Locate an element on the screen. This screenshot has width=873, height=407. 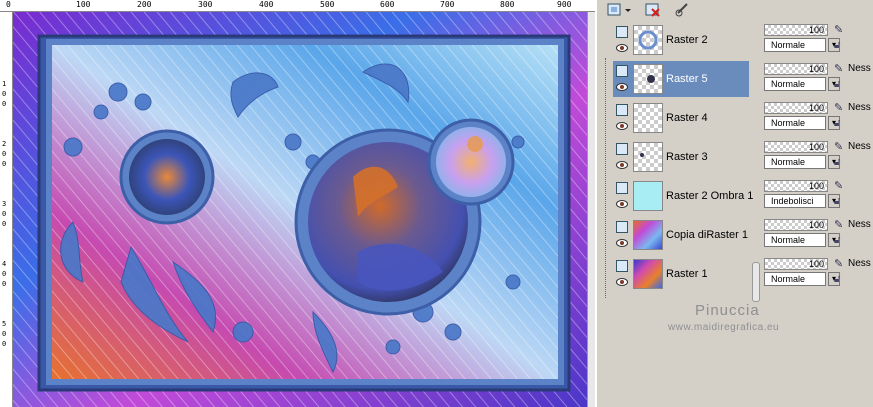
ruler-label: 500 is located at coordinates (327, 4).